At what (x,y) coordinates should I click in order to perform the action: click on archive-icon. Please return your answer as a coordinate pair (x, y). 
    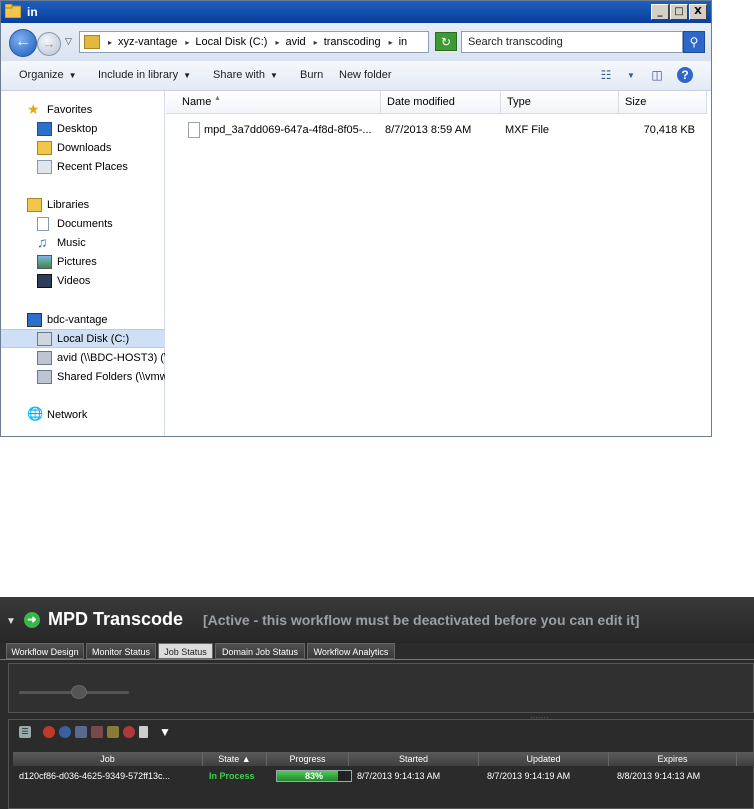
    Looking at the image, I should click on (113, 732).